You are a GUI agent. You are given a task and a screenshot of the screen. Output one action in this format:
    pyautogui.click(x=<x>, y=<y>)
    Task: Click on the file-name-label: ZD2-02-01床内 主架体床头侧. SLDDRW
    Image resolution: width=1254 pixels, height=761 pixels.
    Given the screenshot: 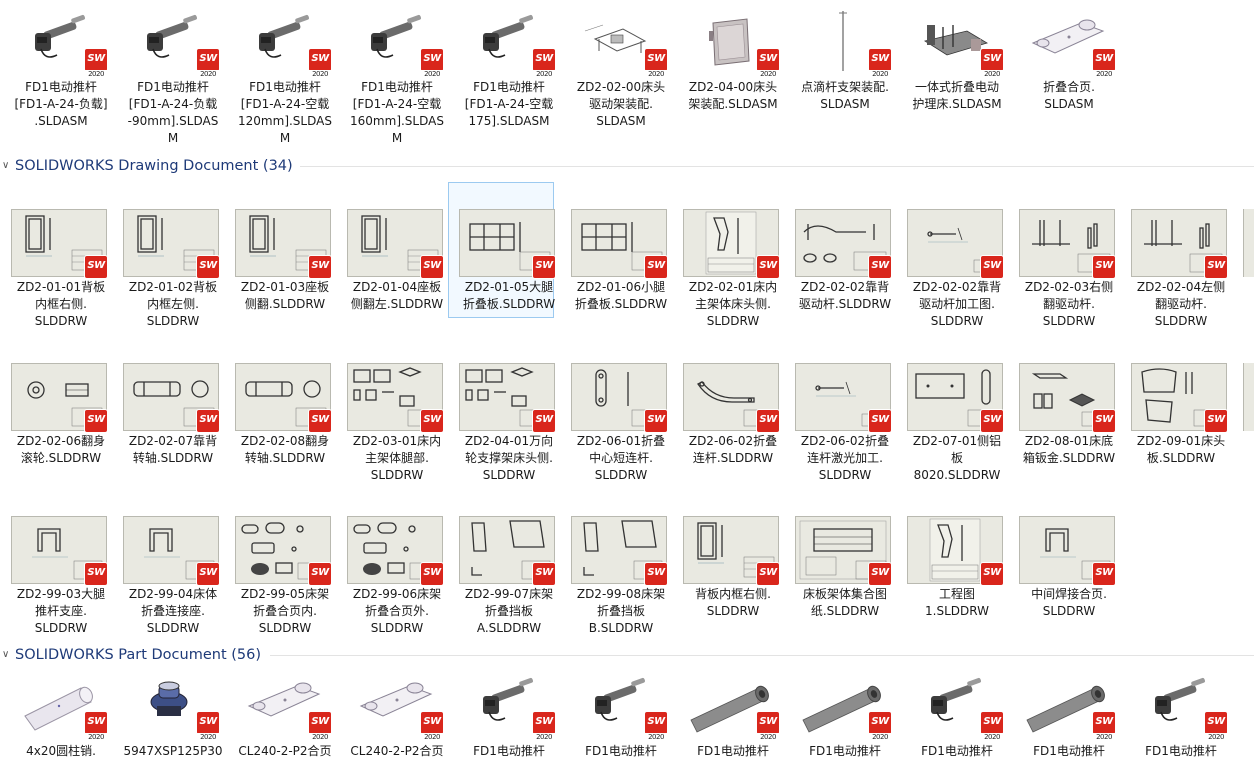 What is the action you would take?
    pyautogui.click(x=733, y=304)
    